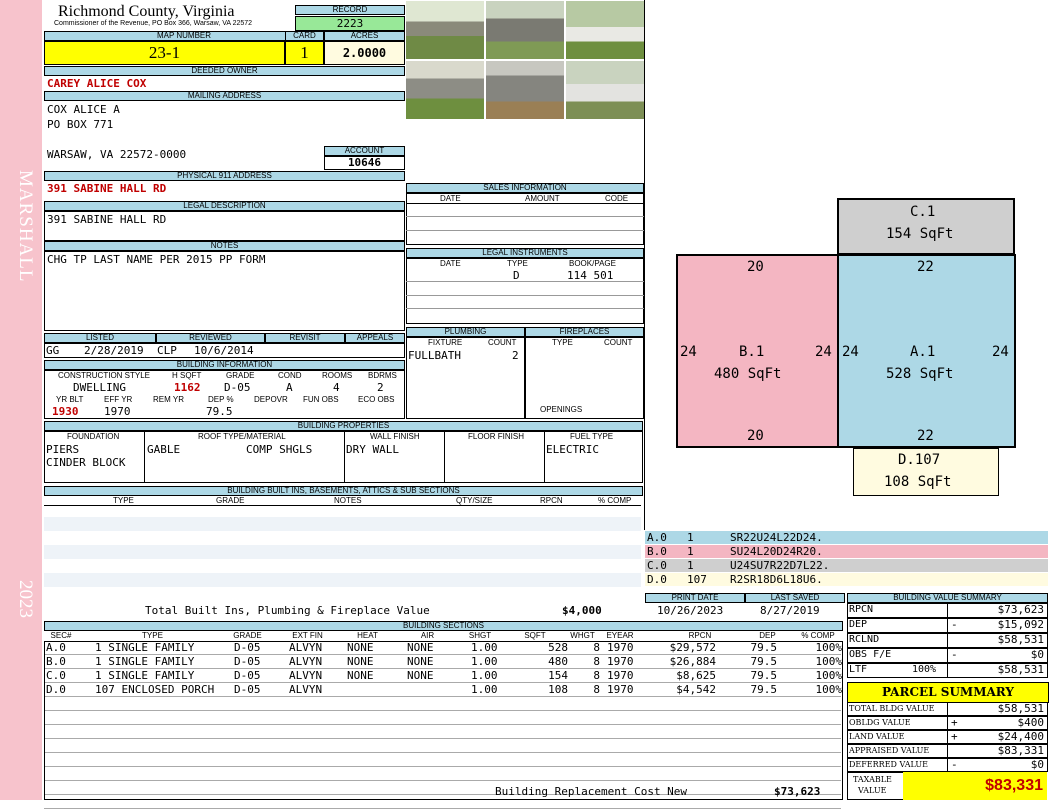  I want to click on parcel-value: $58,531, so click(1020, 708).